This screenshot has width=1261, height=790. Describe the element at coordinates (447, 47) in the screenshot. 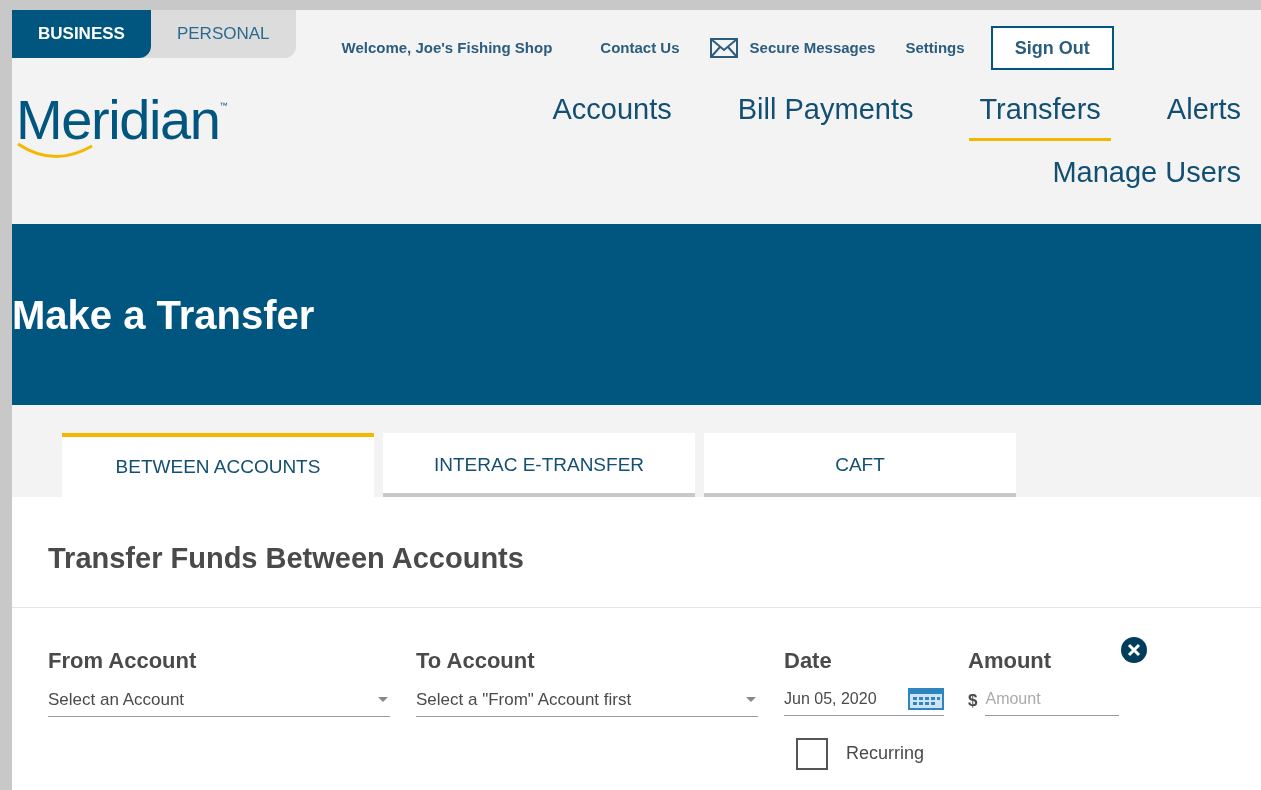

I see `welcome-text: Welcome, Joe's Fishing Shop` at that location.